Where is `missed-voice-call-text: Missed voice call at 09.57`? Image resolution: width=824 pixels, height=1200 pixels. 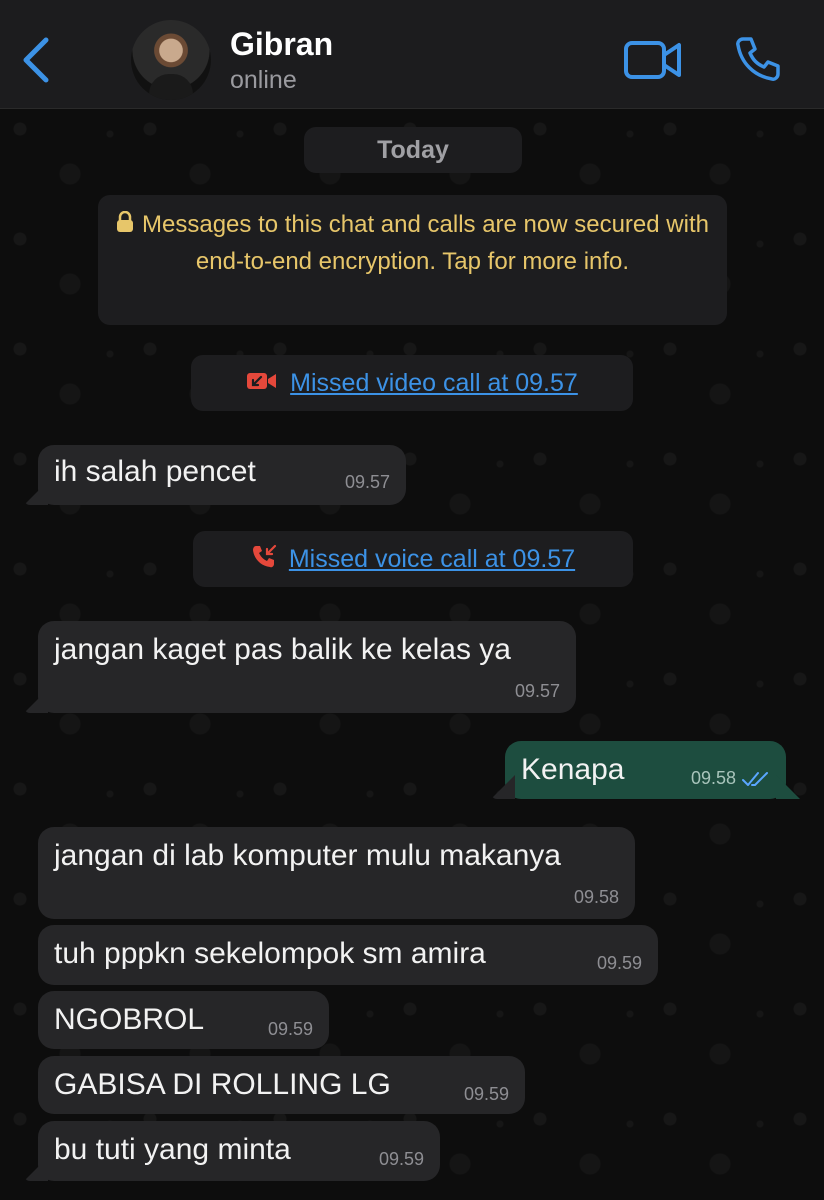
missed-voice-call-text: Missed voice call at 09.57 is located at coordinates (432, 559).